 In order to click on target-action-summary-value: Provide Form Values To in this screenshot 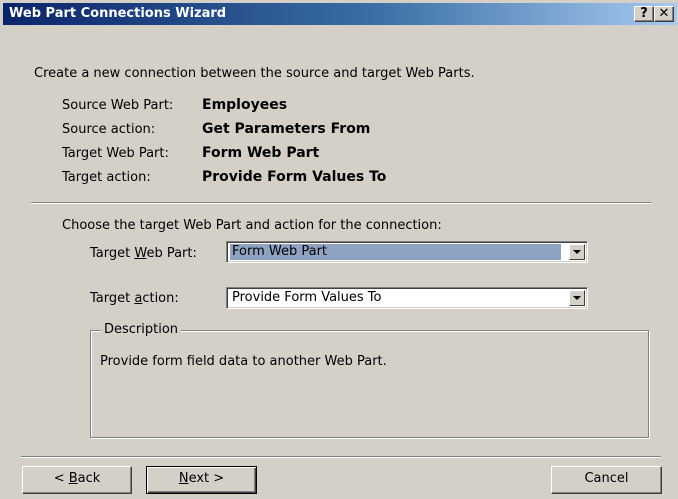, I will do `click(294, 177)`.